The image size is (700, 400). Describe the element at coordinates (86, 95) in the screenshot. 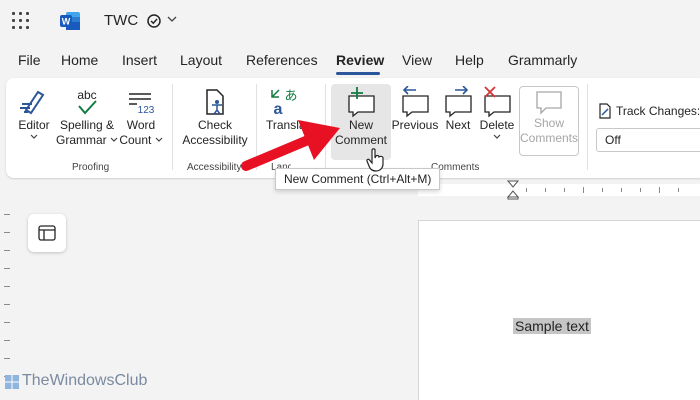

I see `svg-text: abc` at that location.